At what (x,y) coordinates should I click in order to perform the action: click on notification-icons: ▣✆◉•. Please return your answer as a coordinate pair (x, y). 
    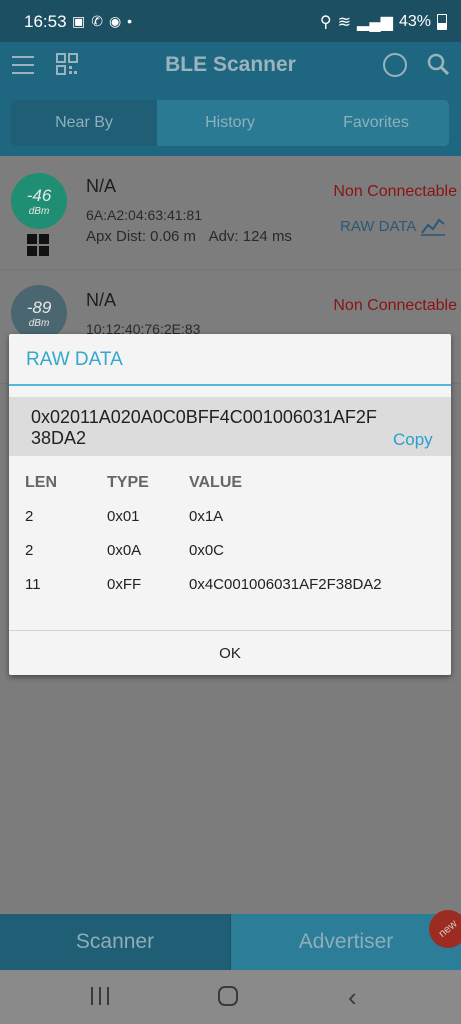
    Looking at the image, I should click on (105, 21).